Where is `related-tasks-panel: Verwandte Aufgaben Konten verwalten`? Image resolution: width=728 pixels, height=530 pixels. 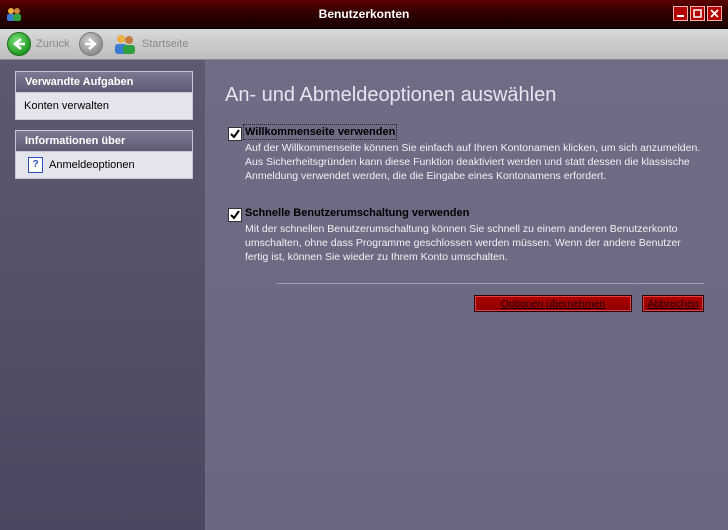 related-tasks-panel: Verwandte Aufgaben Konten verwalten is located at coordinates (104, 95).